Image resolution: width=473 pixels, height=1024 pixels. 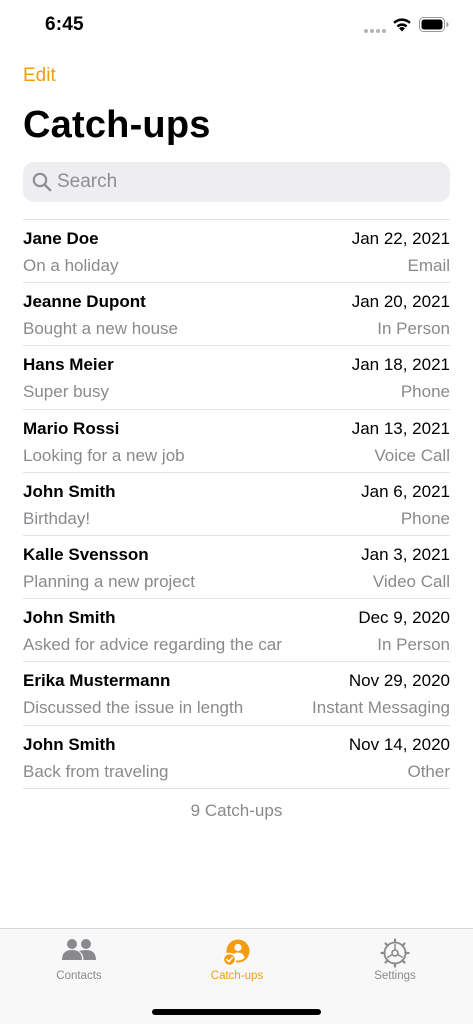 What do you see at coordinates (117, 125) in the screenshot?
I see `page-title: Catch-ups` at bounding box center [117, 125].